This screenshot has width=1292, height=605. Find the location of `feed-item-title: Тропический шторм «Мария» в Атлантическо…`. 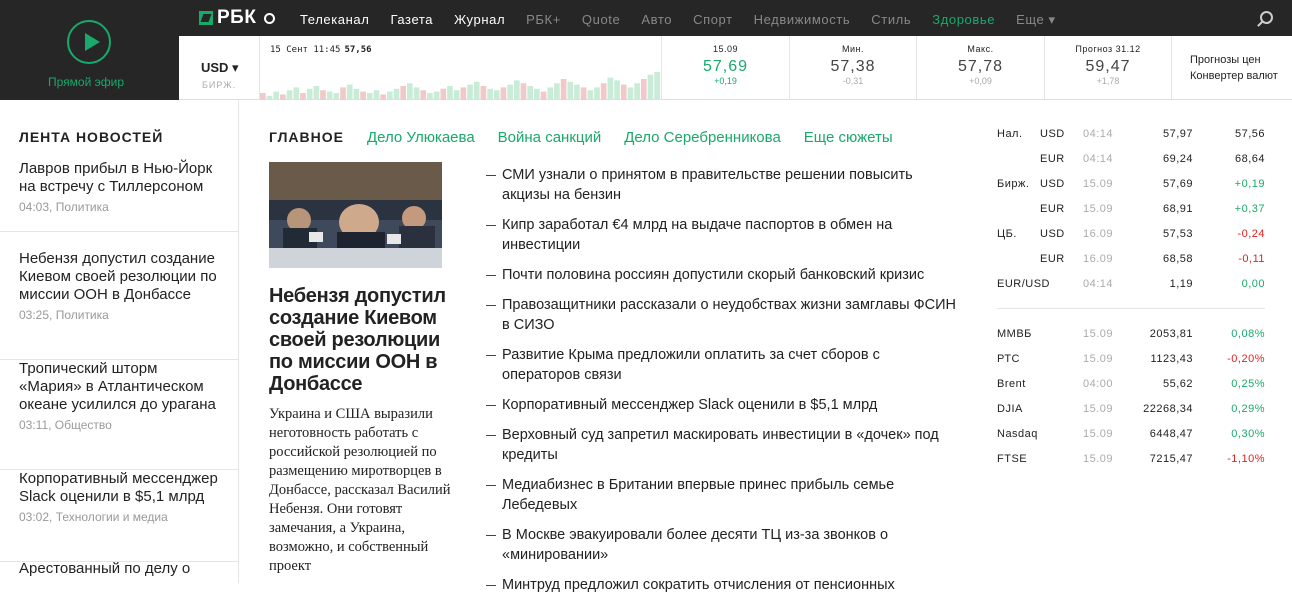

feed-item-title: Тропический шторм «Мария» в Атлантическо… is located at coordinates (119, 387).